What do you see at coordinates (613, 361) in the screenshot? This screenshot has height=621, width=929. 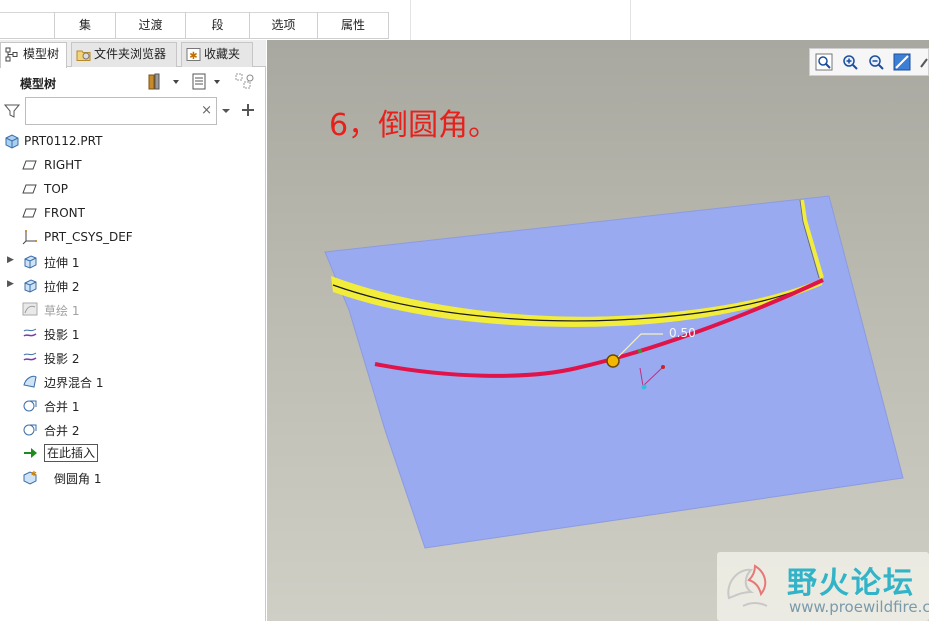 I see `radius-drag-handle` at bounding box center [613, 361].